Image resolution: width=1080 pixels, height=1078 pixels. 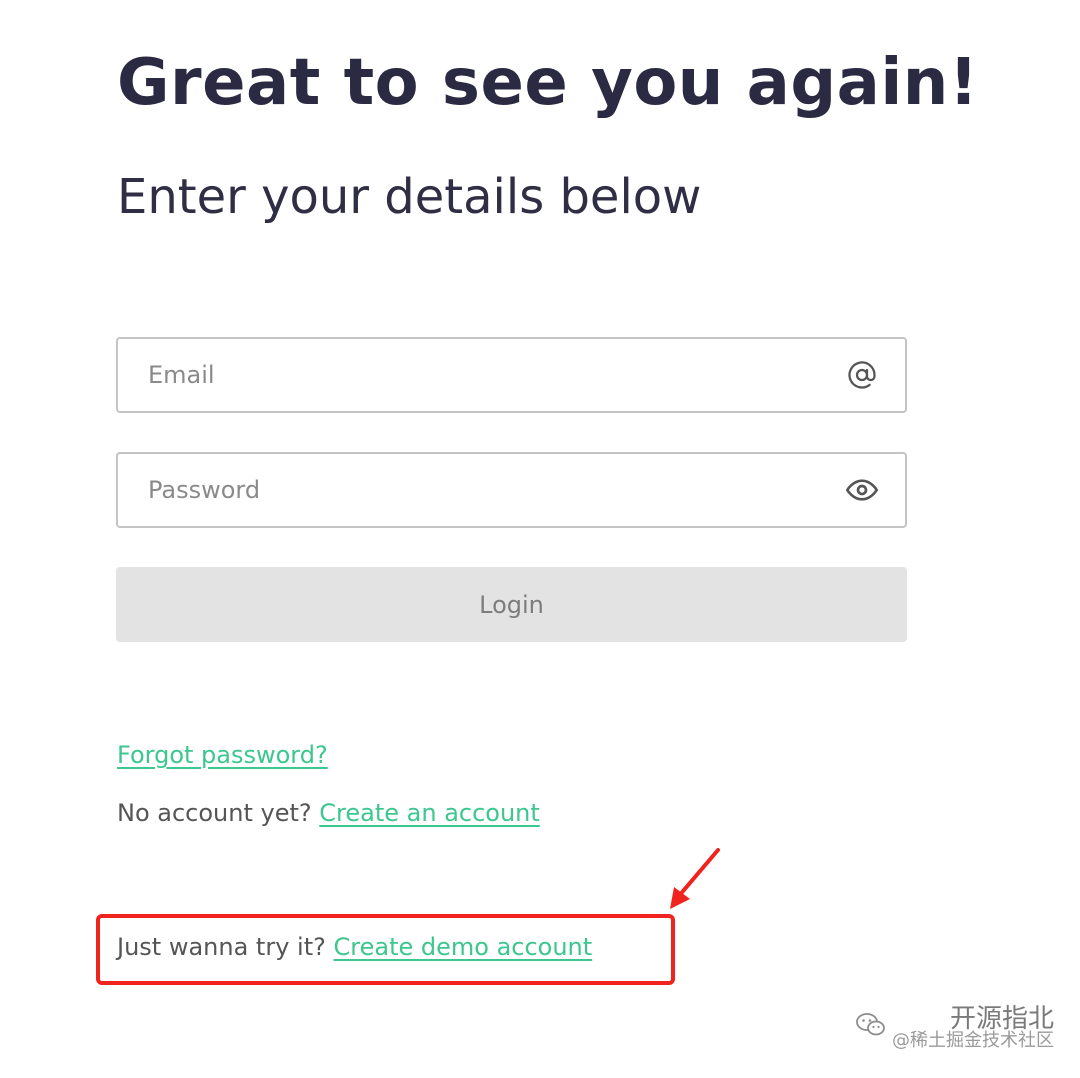 I want to click on annotation-highlight-box, so click(x=385, y=949).